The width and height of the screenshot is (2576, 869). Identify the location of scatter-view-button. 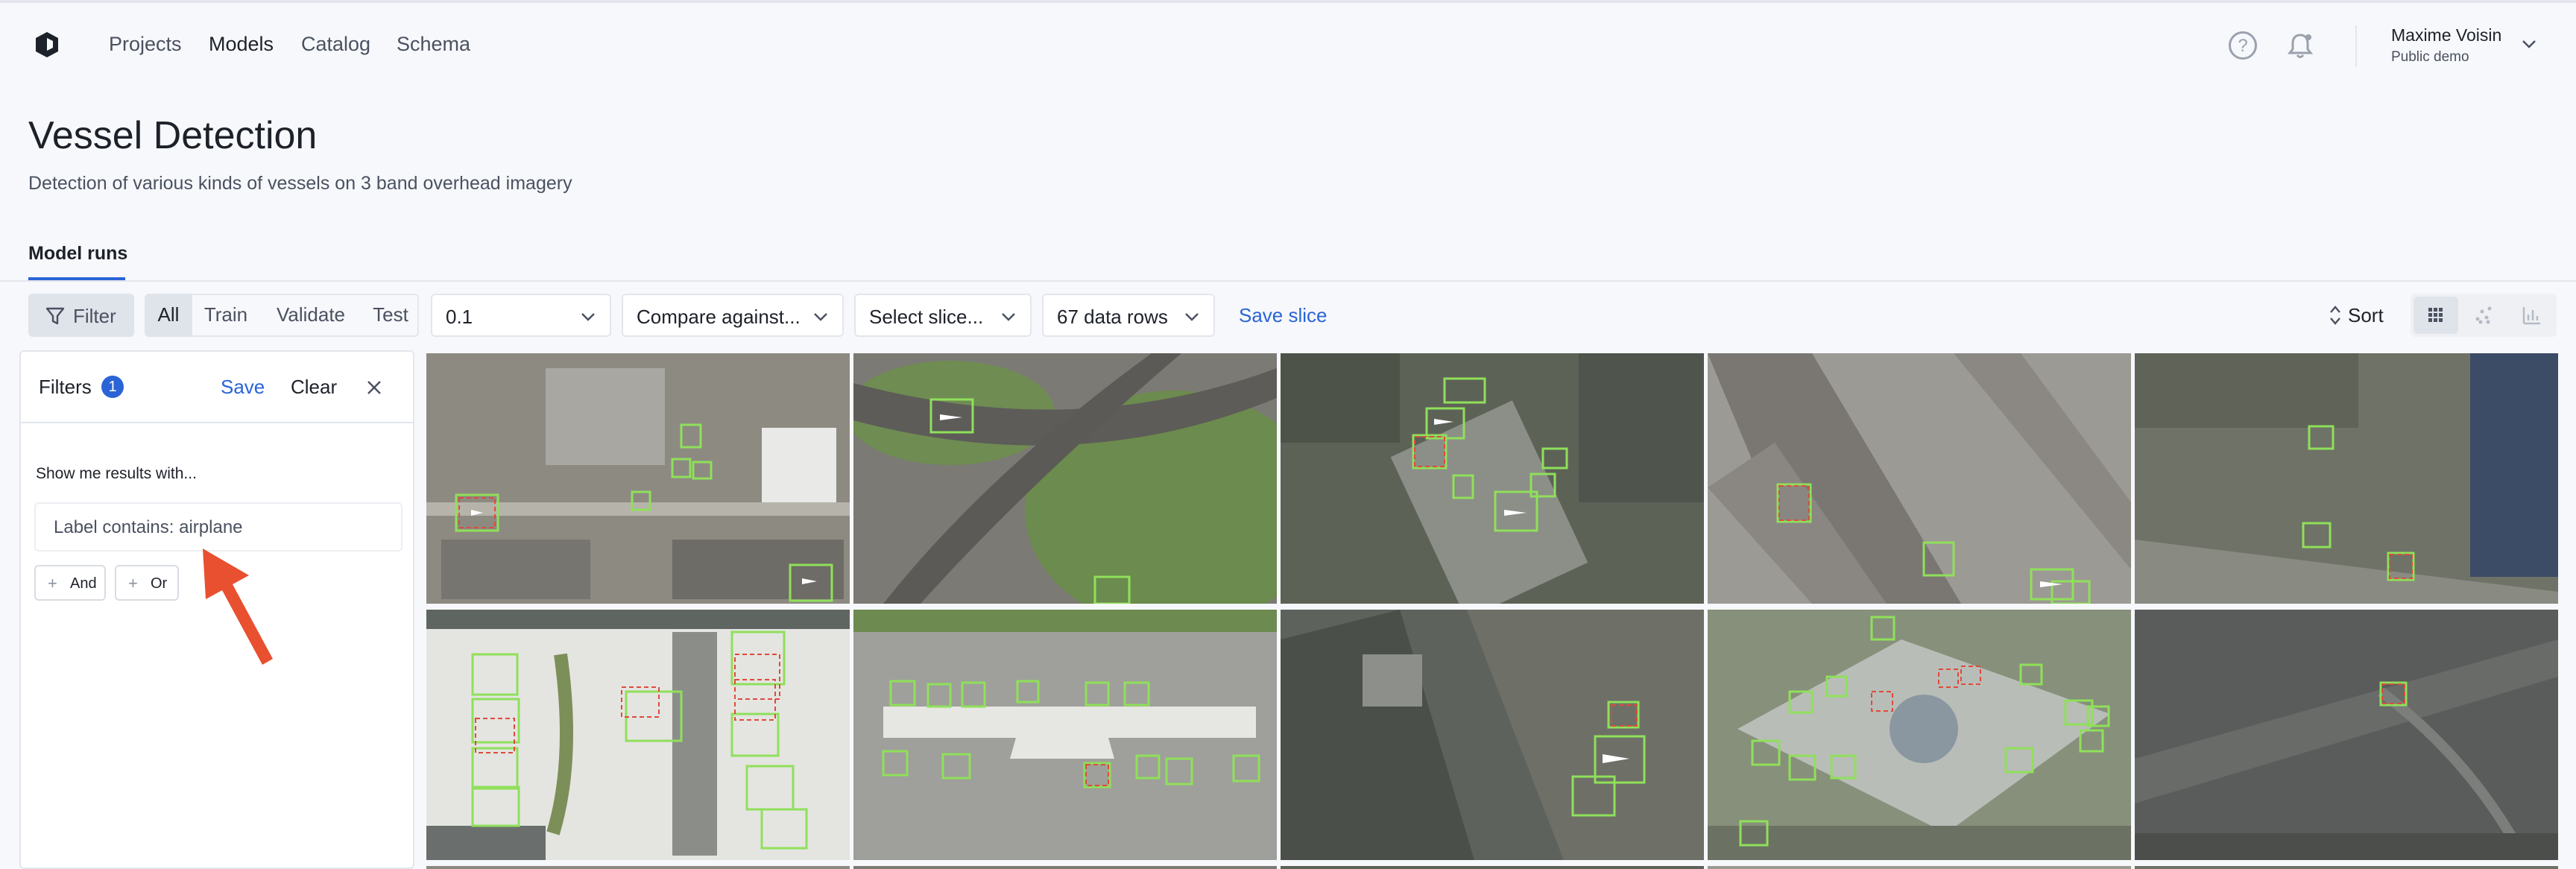
(2483, 315).